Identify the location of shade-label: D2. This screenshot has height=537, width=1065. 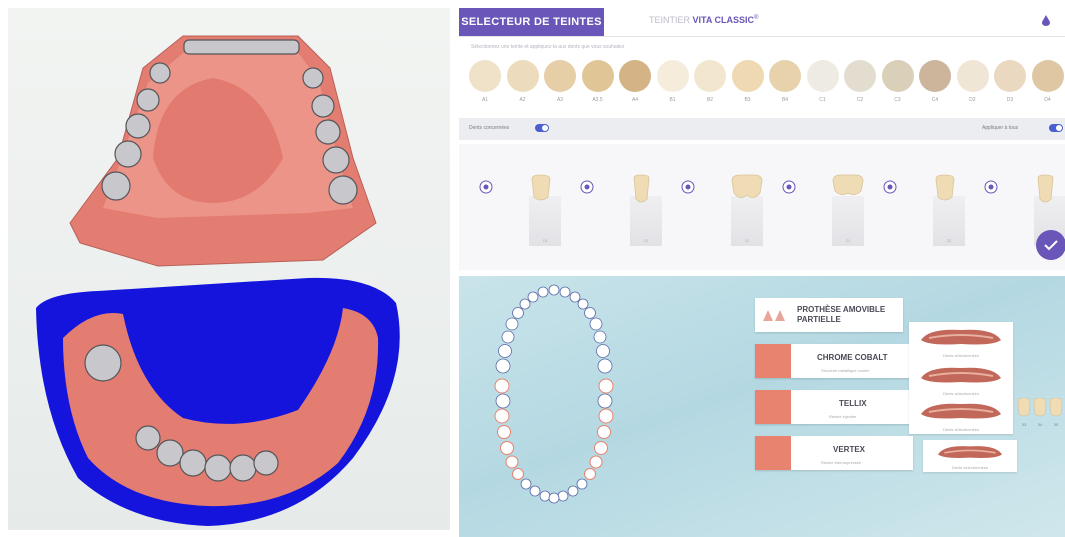
(972, 100).